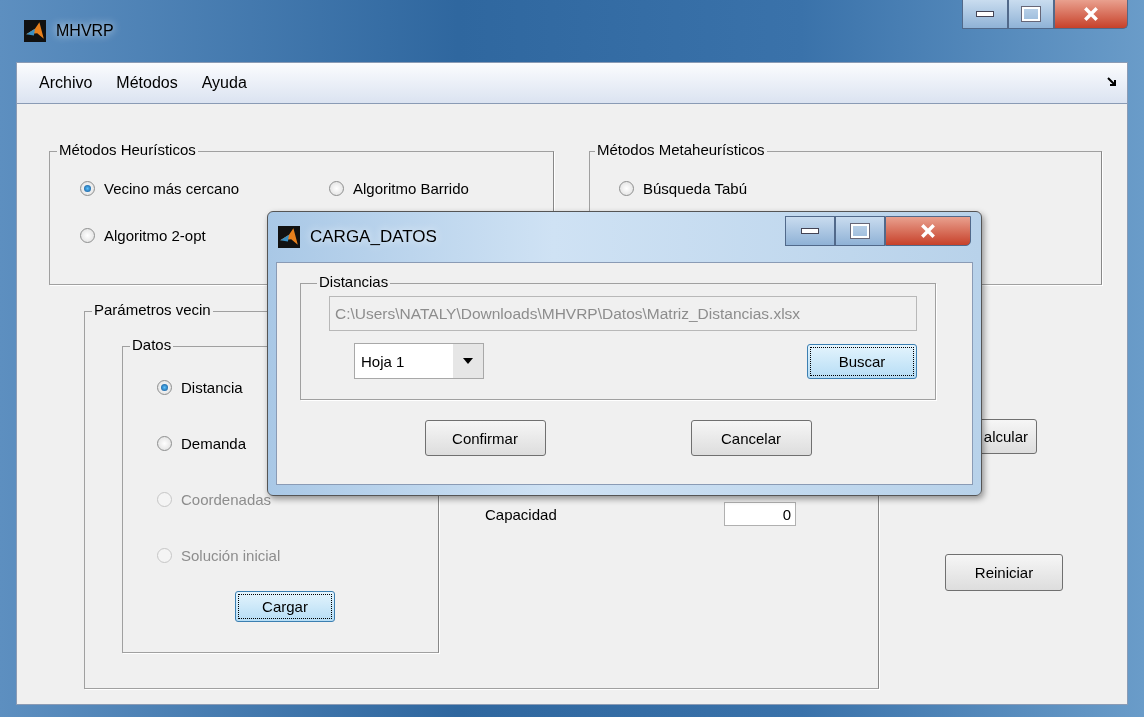 The height and width of the screenshot is (717, 1144). What do you see at coordinates (66, 83) in the screenshot?
I see `menu-item: Archivo` at bounding box center [66, 83].